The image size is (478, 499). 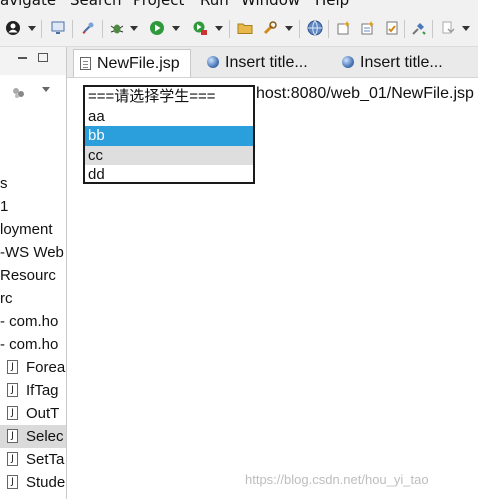 I want to click on wrench-icon, so click(x=270, y=28).